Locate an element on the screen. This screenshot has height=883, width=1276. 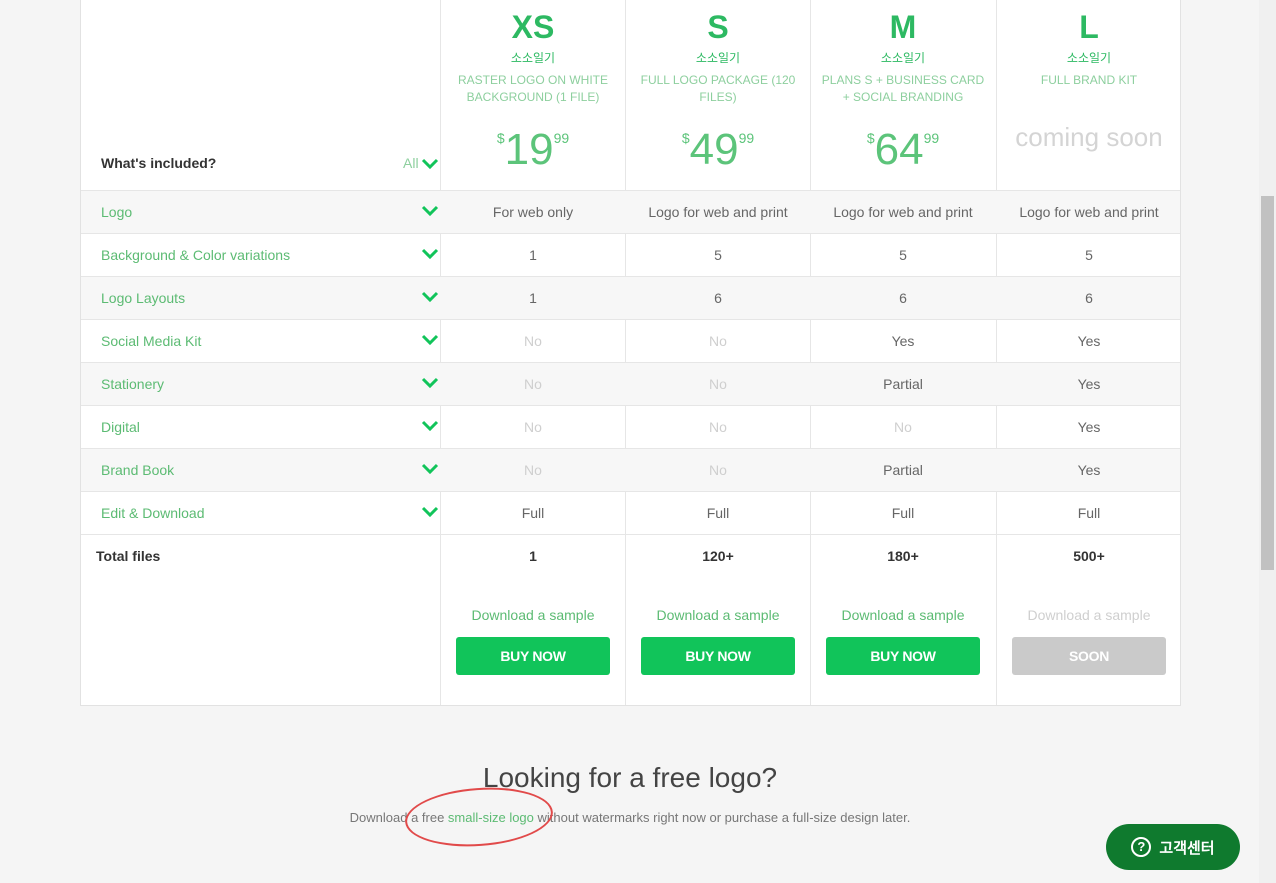
feature-value: For web only is located at coordinates (533, 212).